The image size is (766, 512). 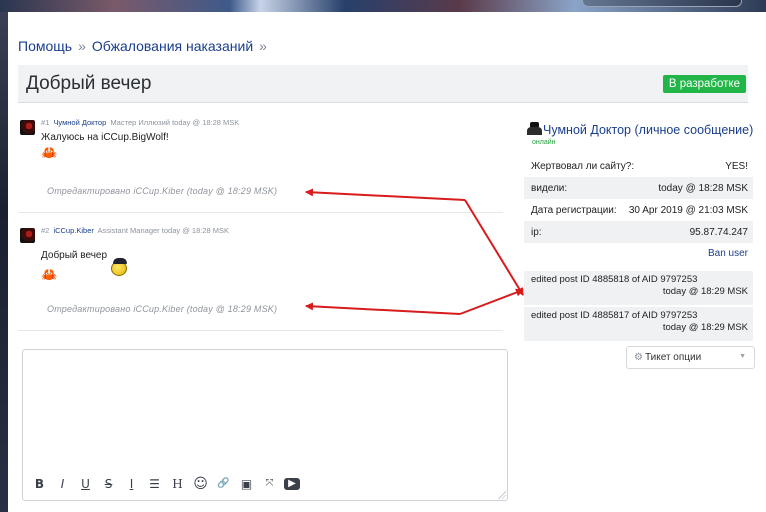 I want to click on bold-icon: B, so click(x=39, y=484).